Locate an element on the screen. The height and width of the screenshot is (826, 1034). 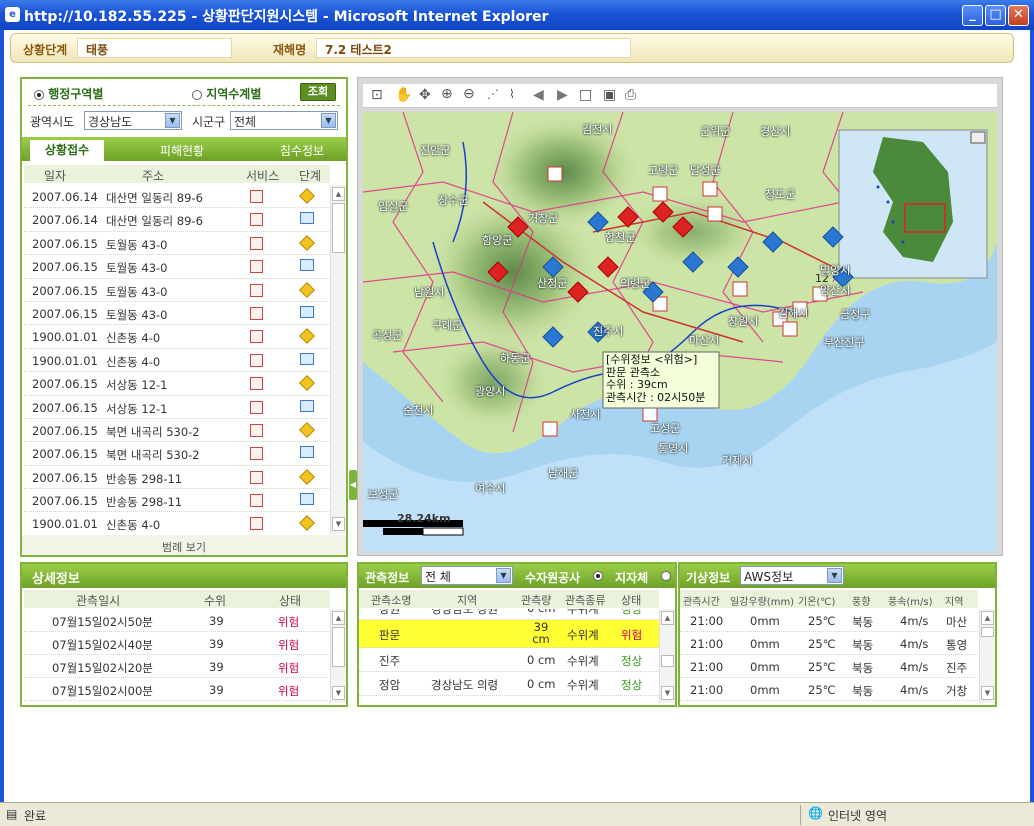
table-row: 07월15일02시50분 39 위험 is located at coordinates (177, 620).